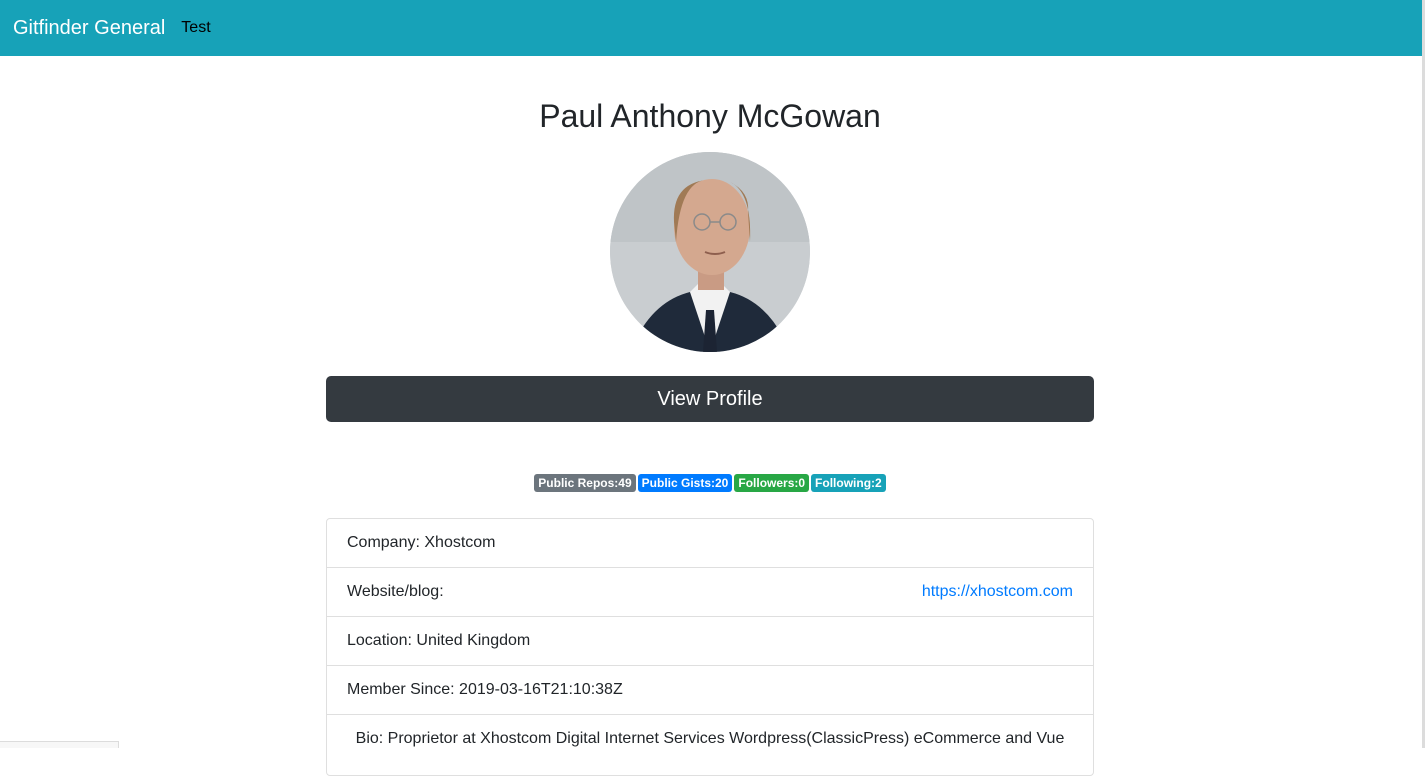  Describe the element at coordinates (89, 28) in the screenshot. I see `brand-link: Gitfinder General` at that location.